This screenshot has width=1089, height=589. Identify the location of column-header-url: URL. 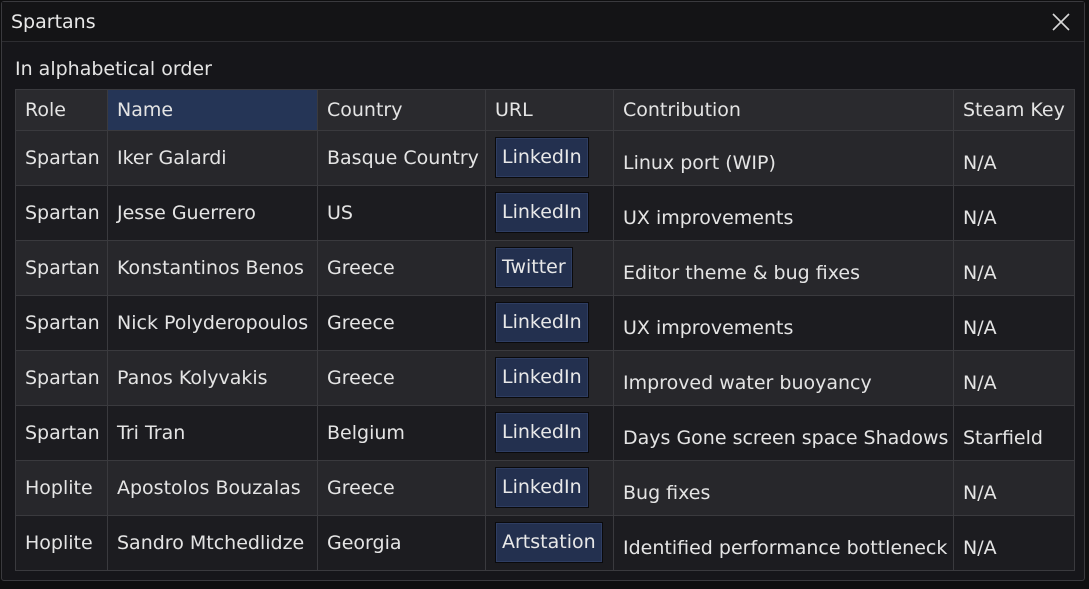
(549, 110).